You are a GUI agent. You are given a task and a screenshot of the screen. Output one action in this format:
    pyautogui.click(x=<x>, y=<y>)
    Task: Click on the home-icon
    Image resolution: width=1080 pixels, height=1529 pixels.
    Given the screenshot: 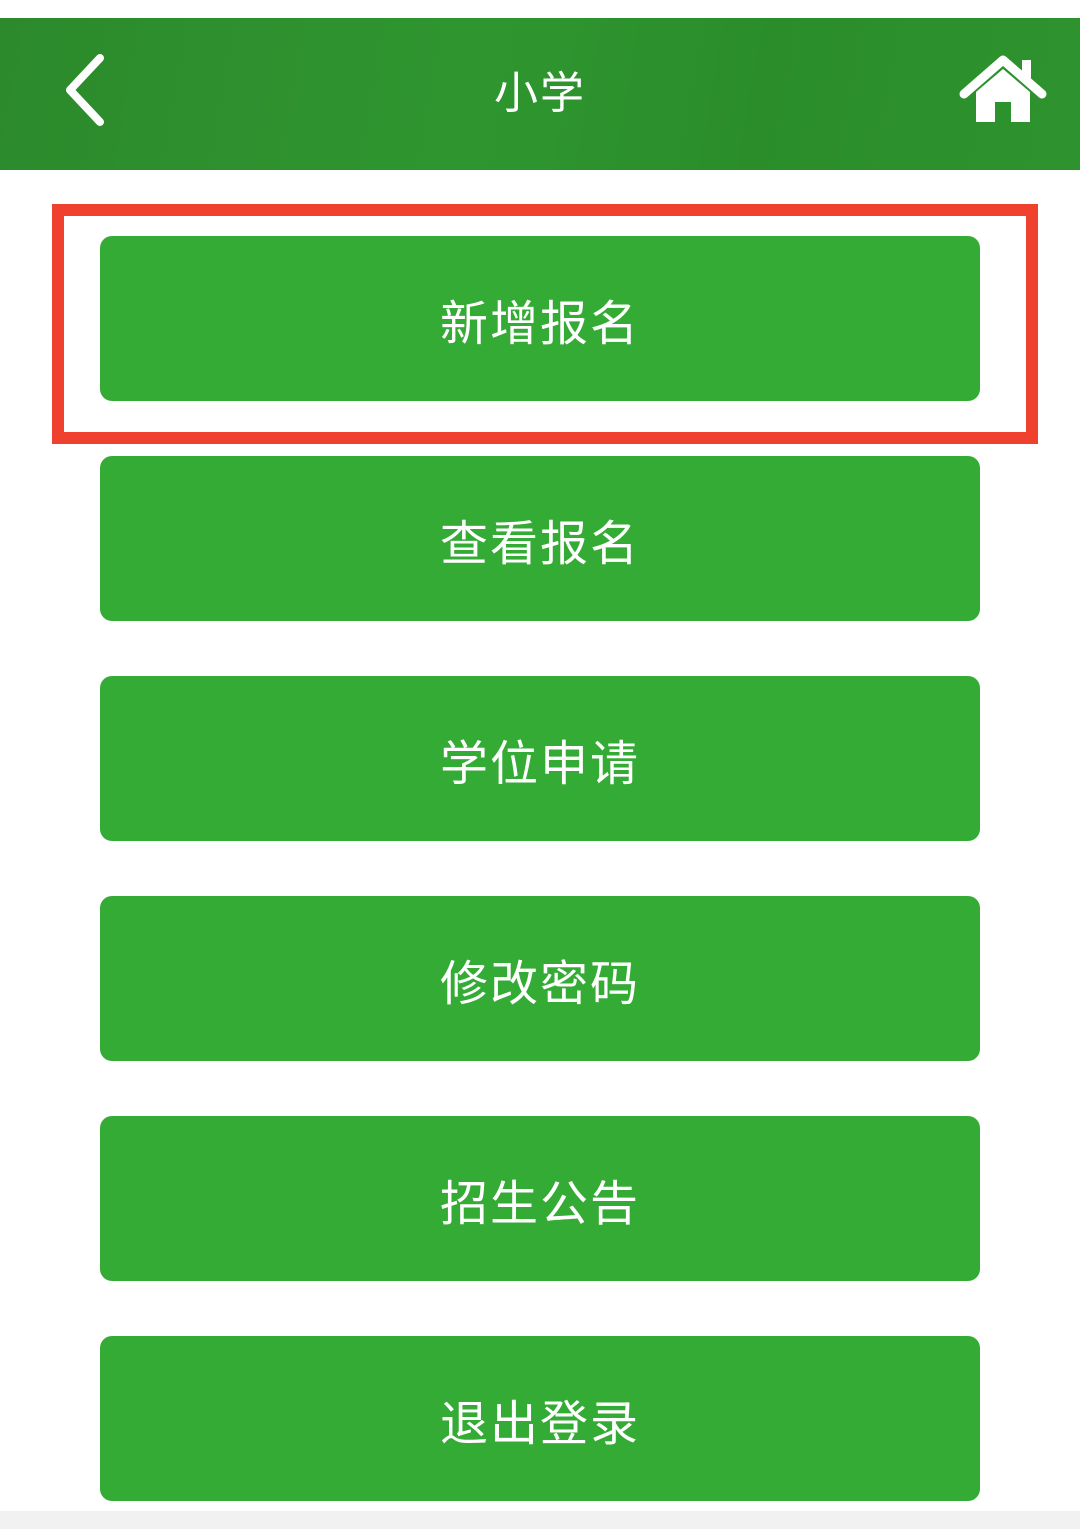 What is the action you would take?
    pyautogui.click(x=1003, y=88)
    